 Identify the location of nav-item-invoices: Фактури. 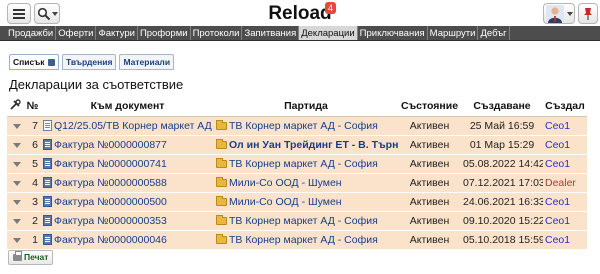
(117, 33).